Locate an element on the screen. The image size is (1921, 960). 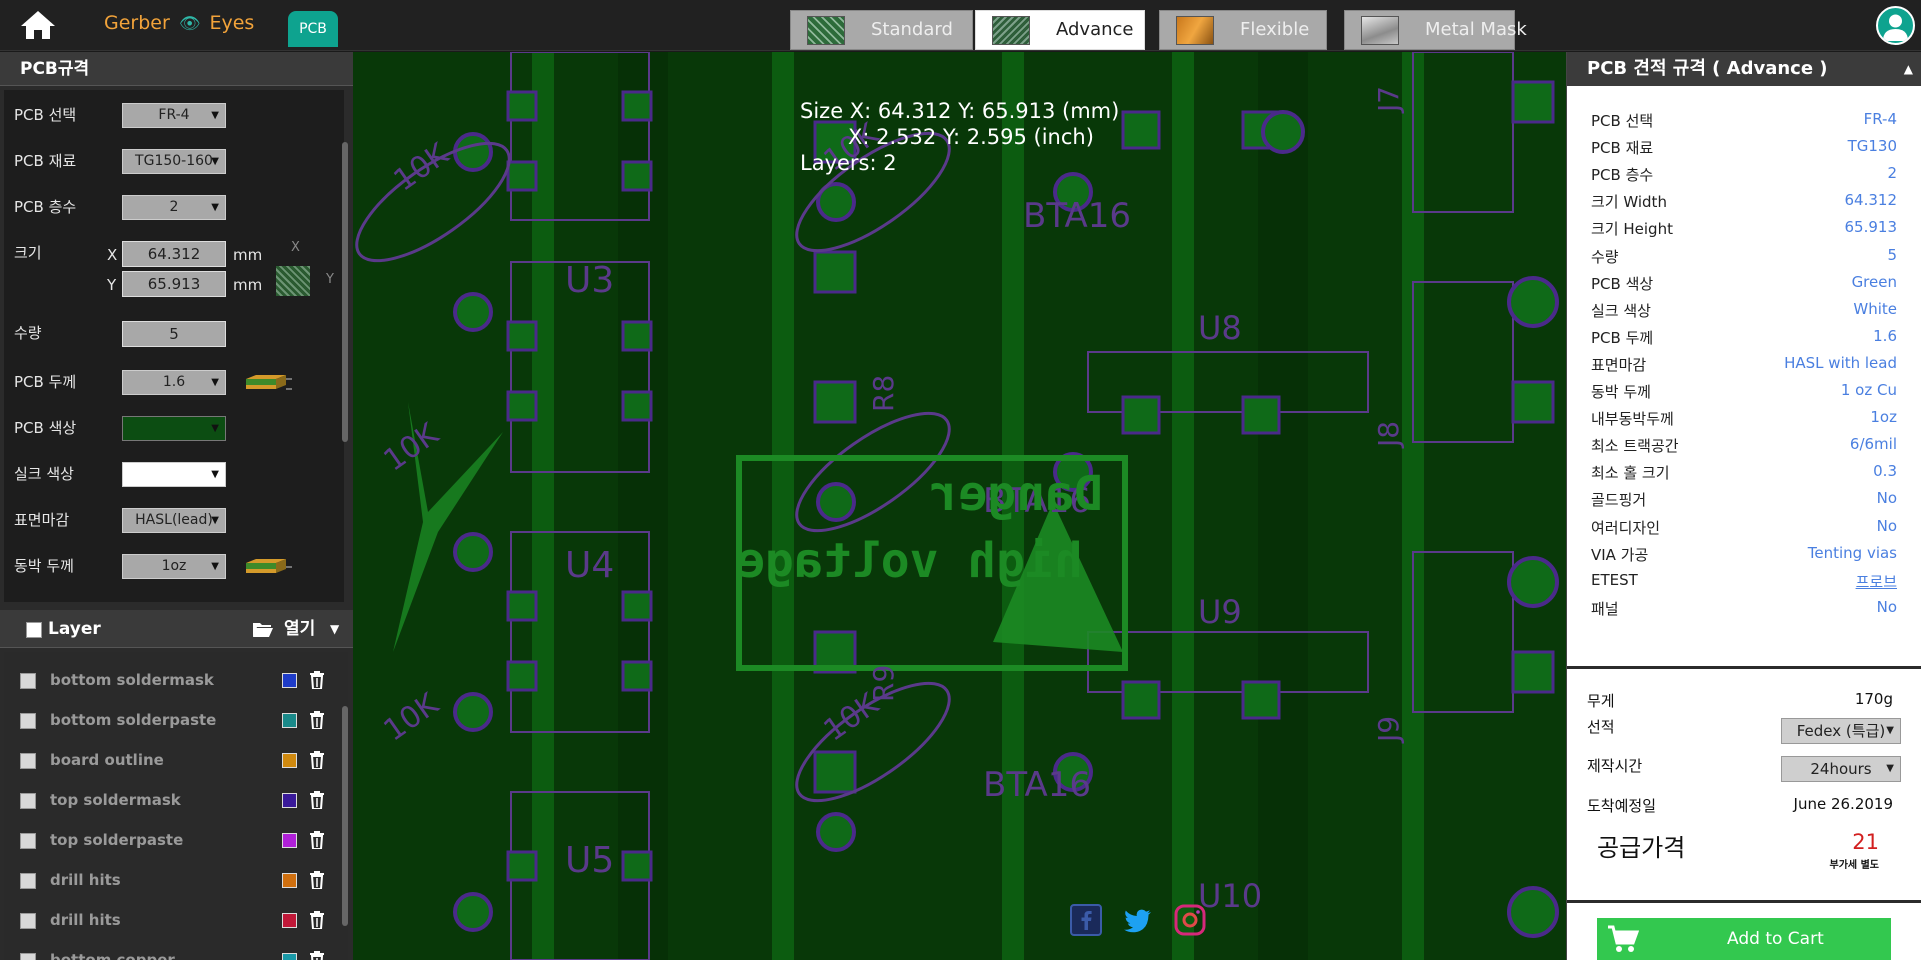
copper-dropdown: 1oz ▼ is located at coordinates (174, 566).